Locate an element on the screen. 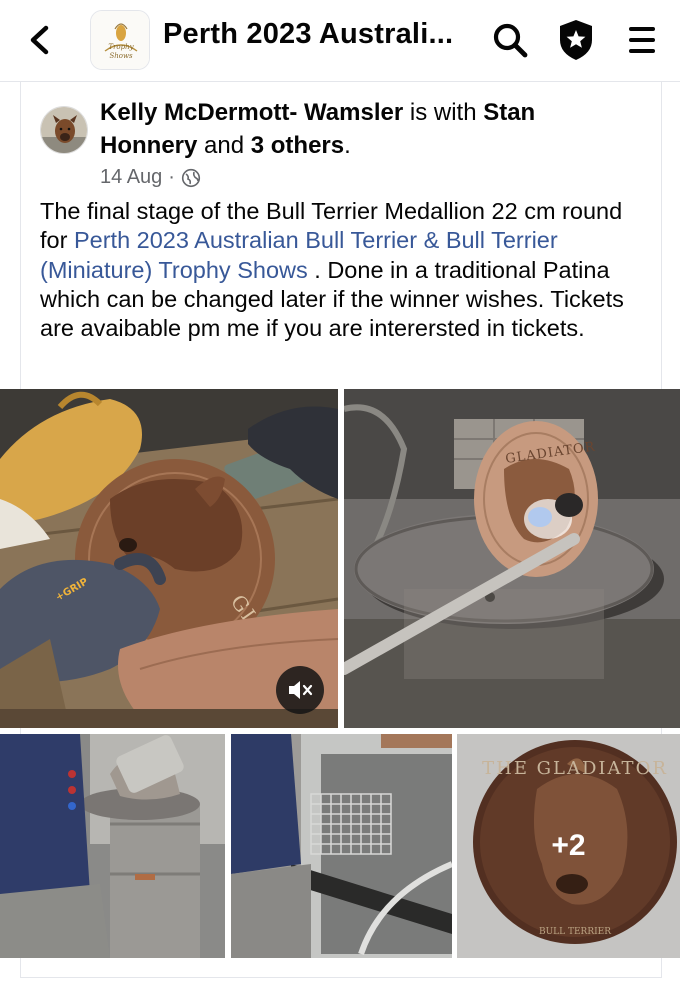  admin-tools-button is located at coordinates (576, 40).